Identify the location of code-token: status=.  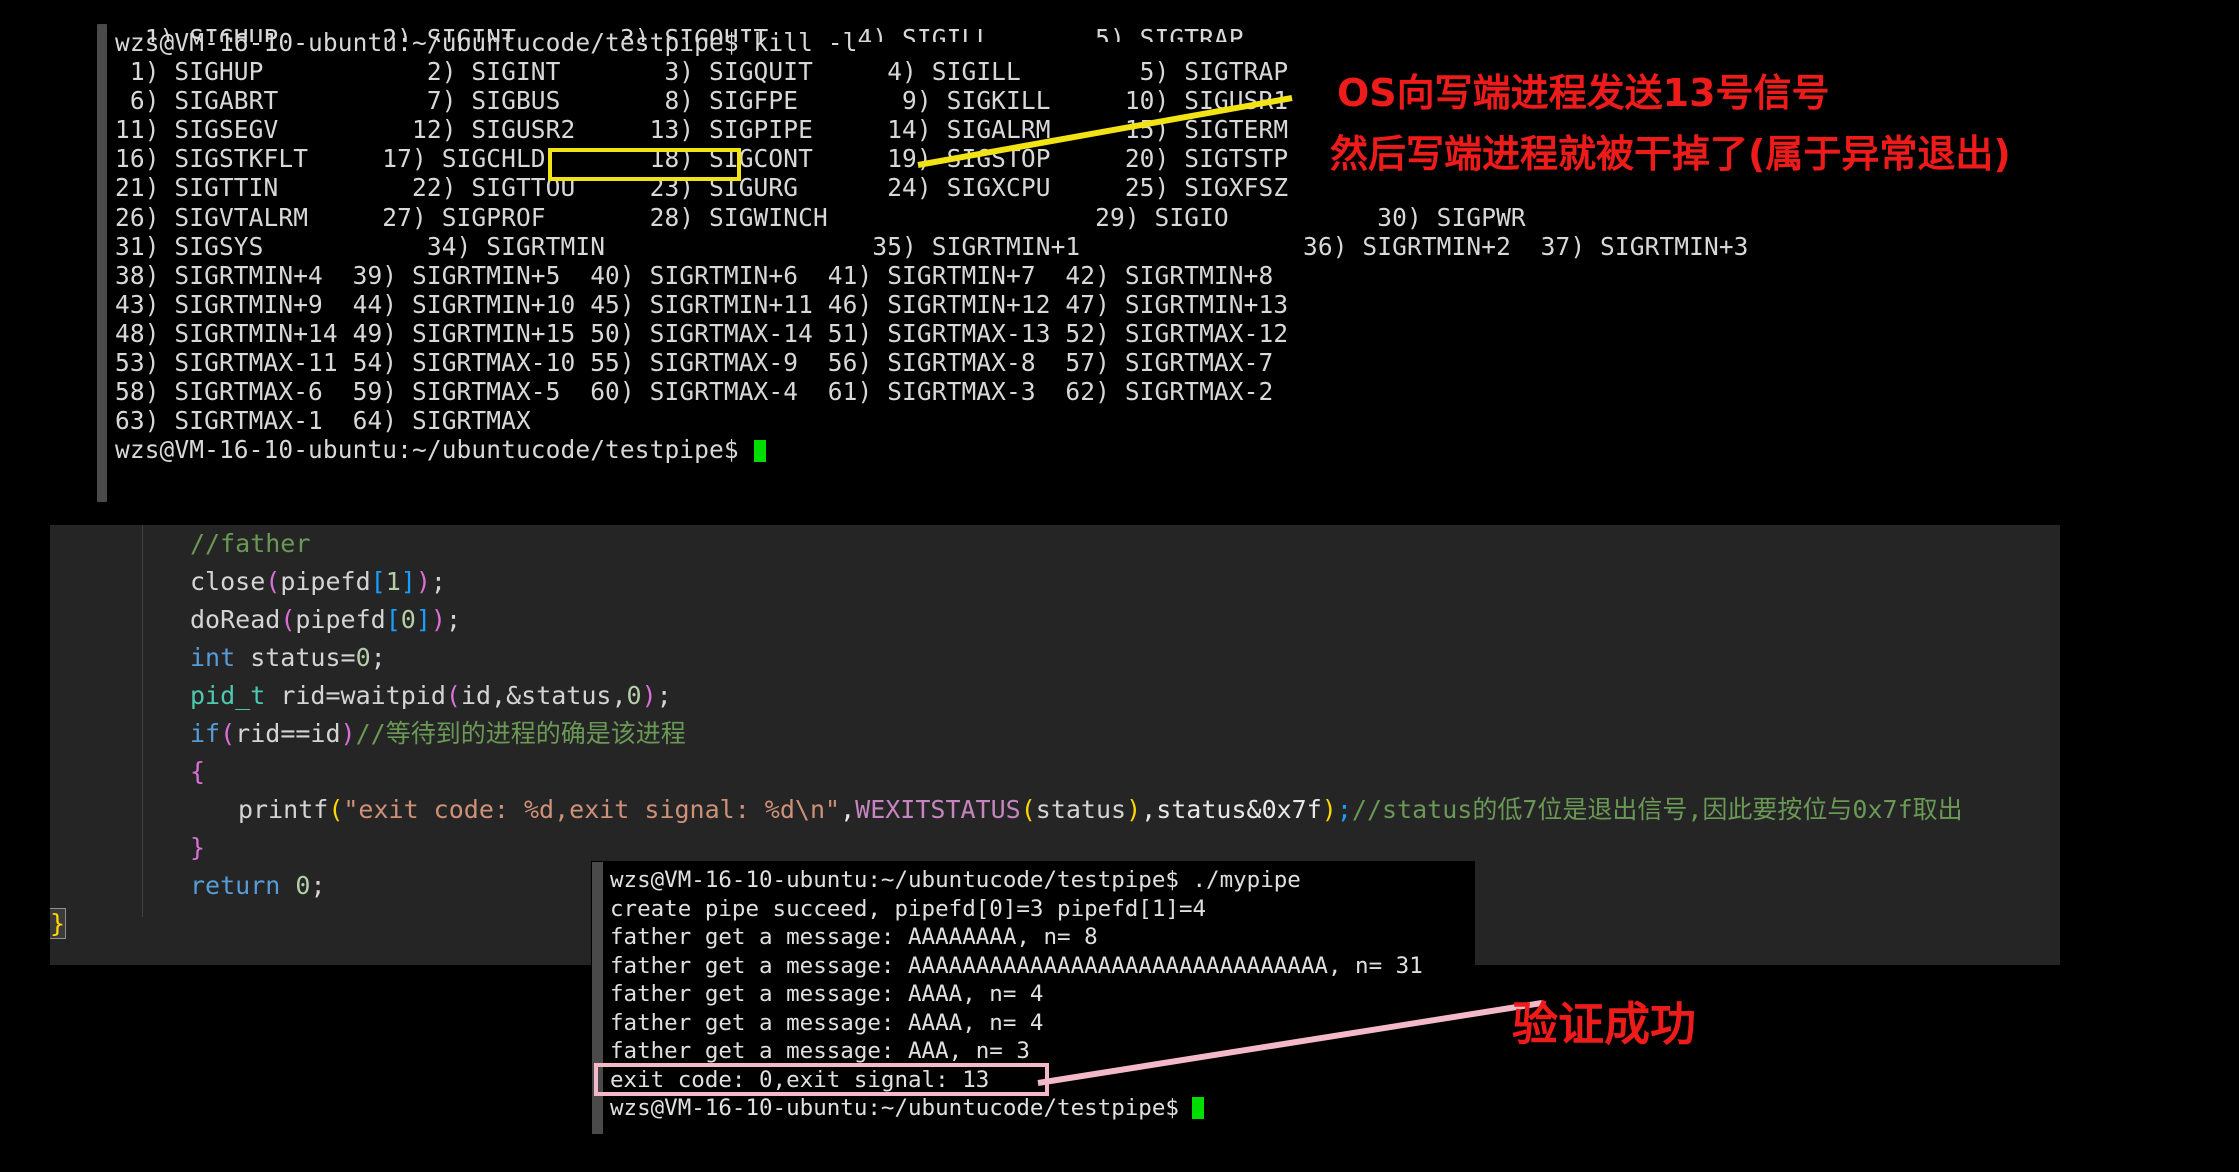
(295, 657).